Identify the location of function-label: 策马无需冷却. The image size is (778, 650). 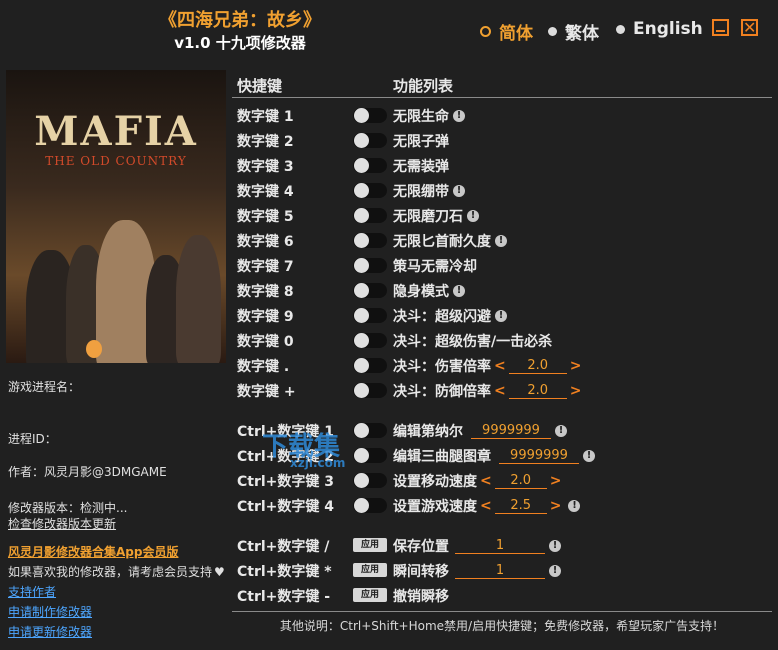
(435, 267).